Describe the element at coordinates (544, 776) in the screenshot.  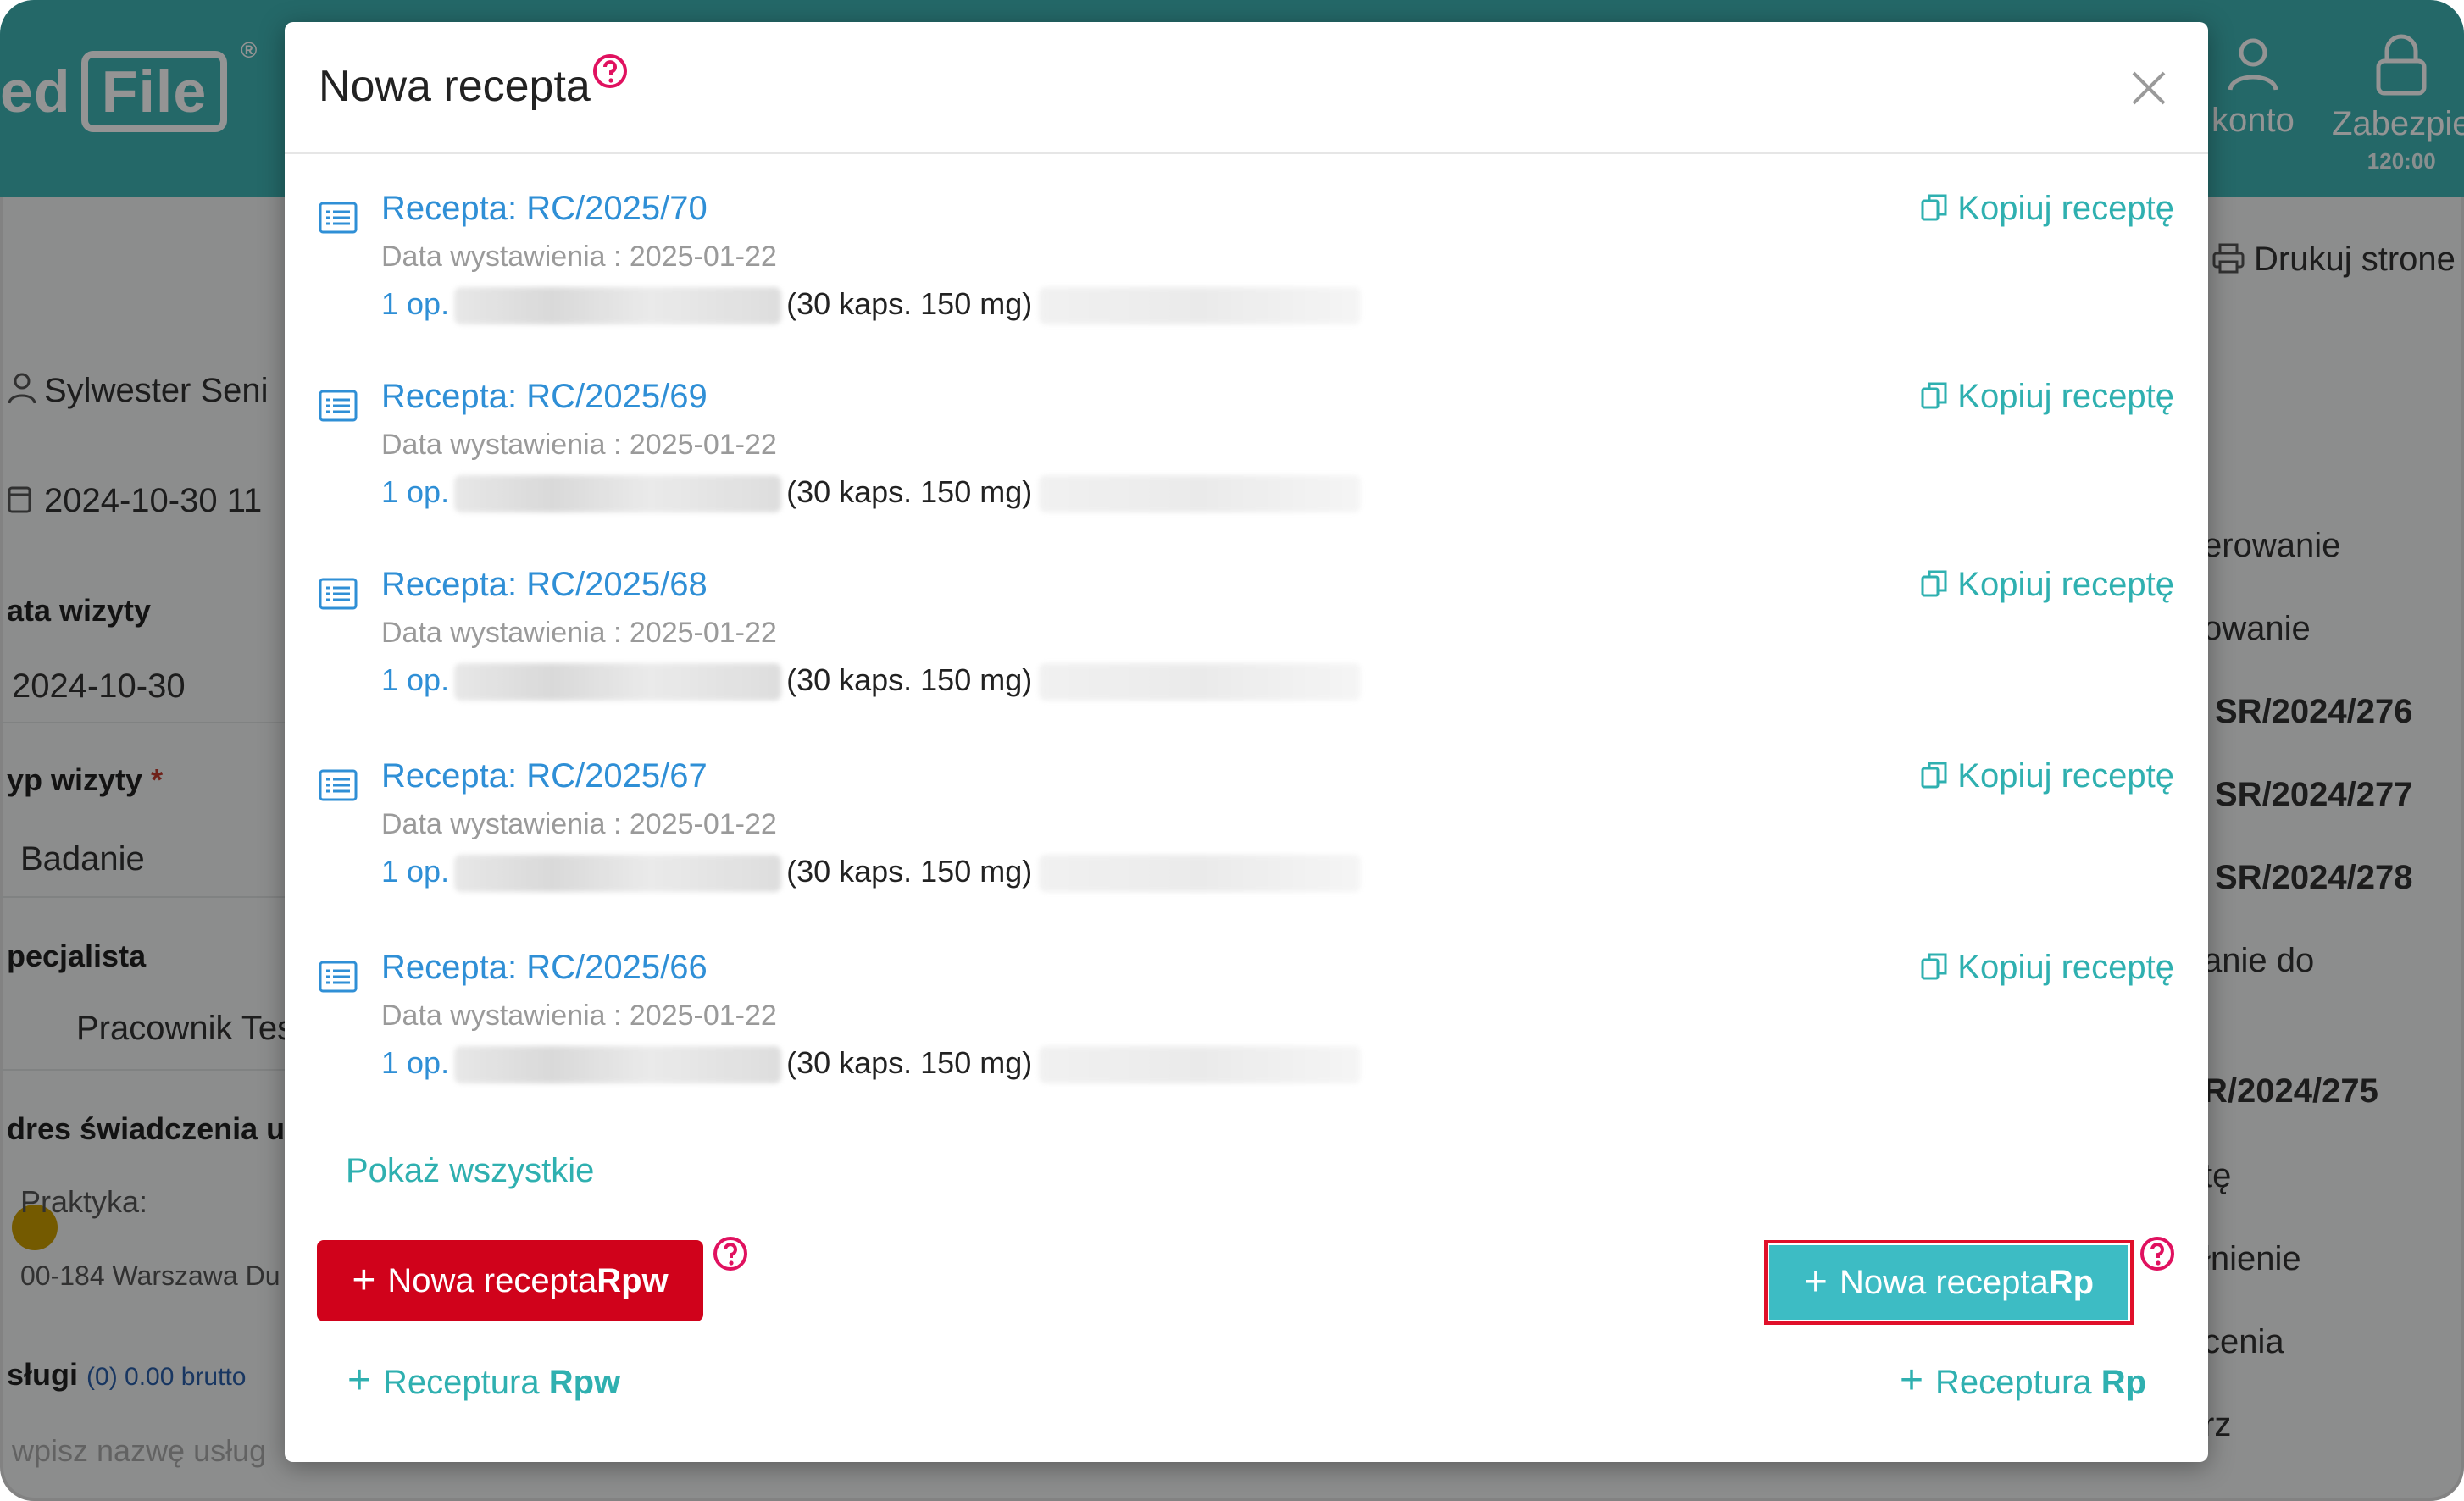
I see `prescription-link: Recepta: RC/2025/67` at that location.